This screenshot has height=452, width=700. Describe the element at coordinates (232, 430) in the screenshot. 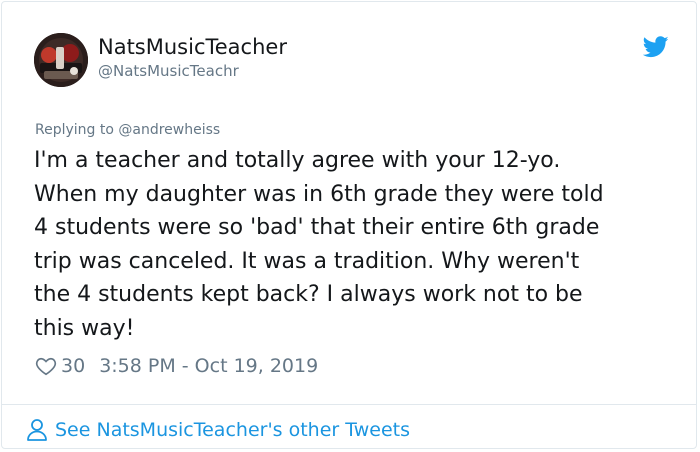

I see `other-tweets-label: See NatsMusicTeacher's other Tweets` at that location.